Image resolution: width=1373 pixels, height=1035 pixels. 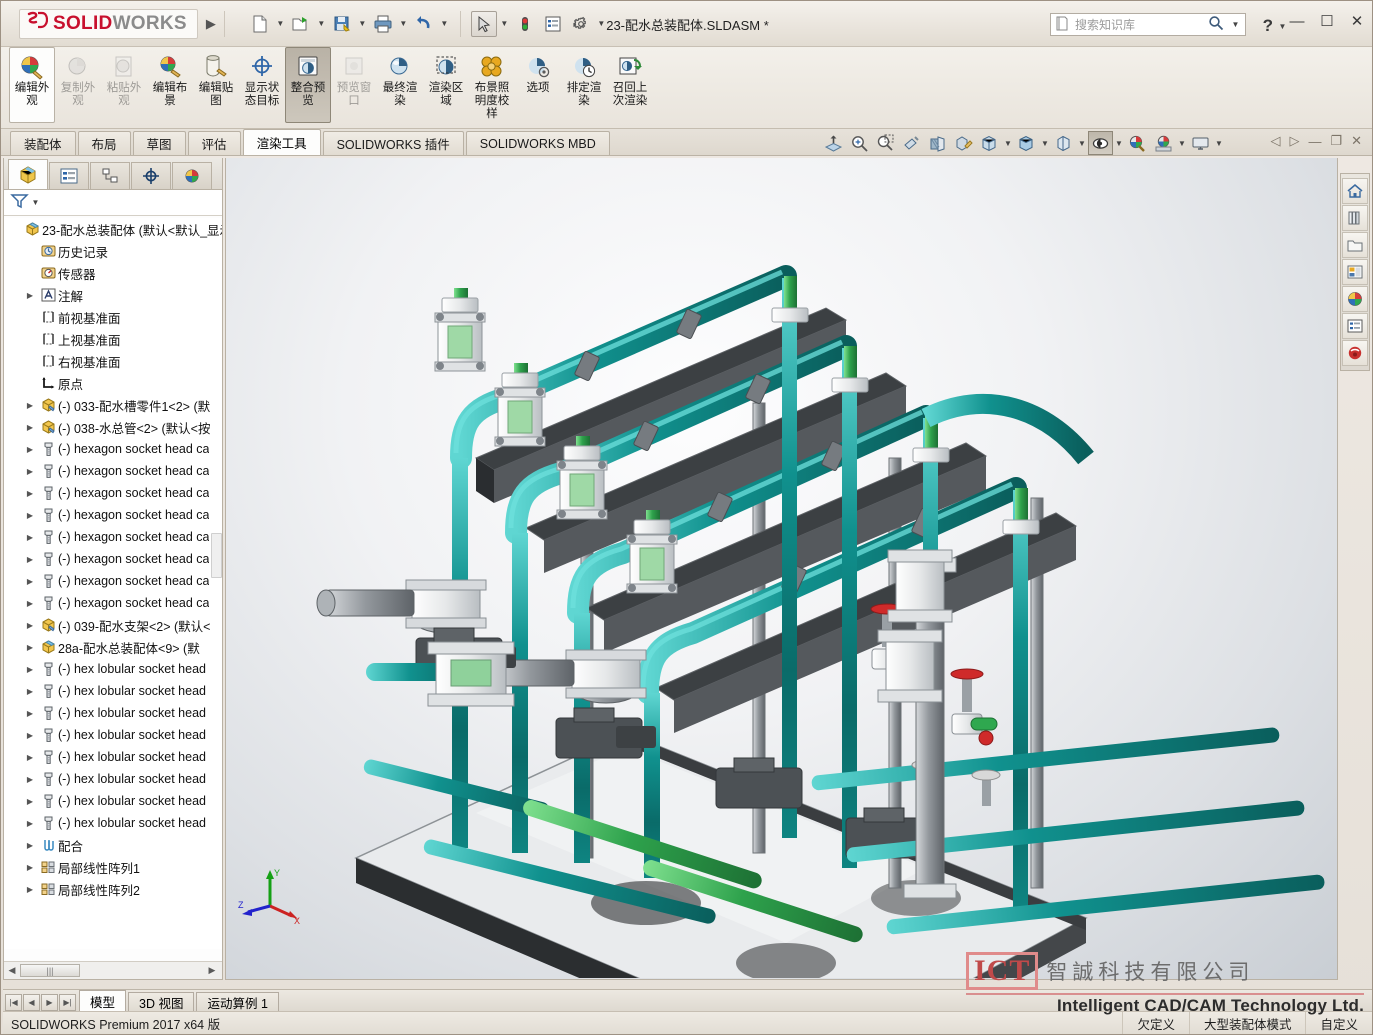 What do you see at coordinates (400, 85) in the screenshot?
I see `ribbon-final-render: 最终渲染` at bounding box center [400, 85].